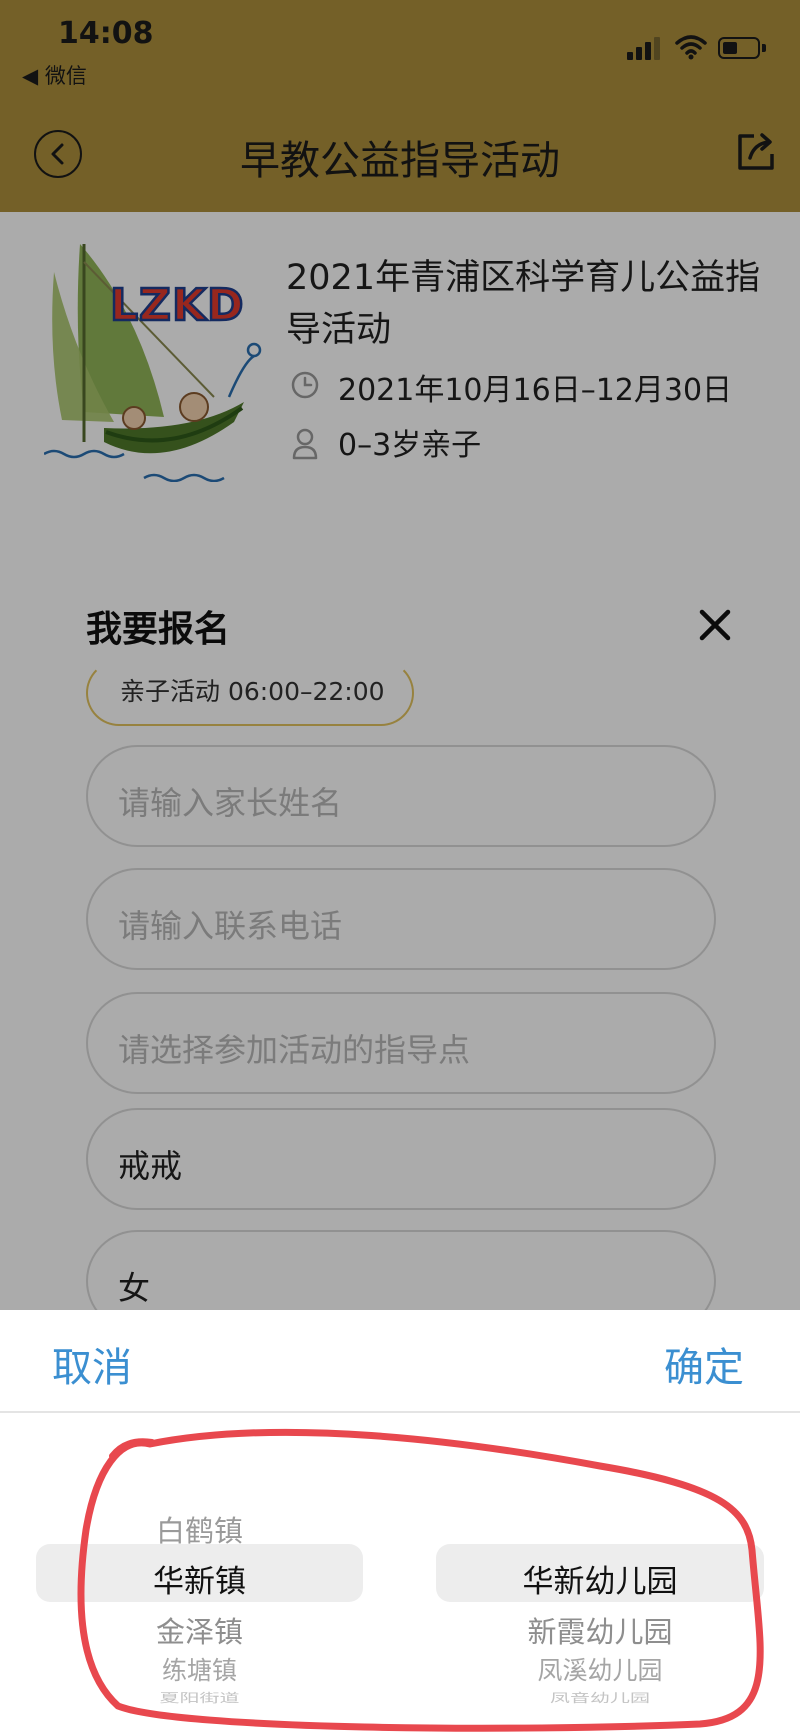 This screenshot has width=800, height=1733. I want to click on picker-divider, so click(400, 1412).